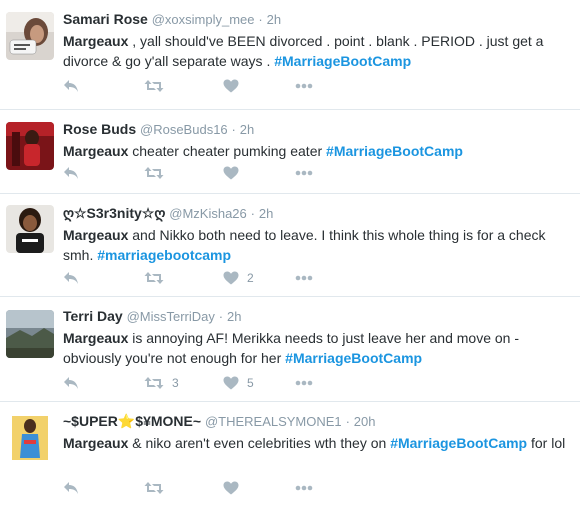  What do you see at coordinates (175, 383) in the screenshot?
I see `retweet-count: 3` at bounding box center [175, 383].